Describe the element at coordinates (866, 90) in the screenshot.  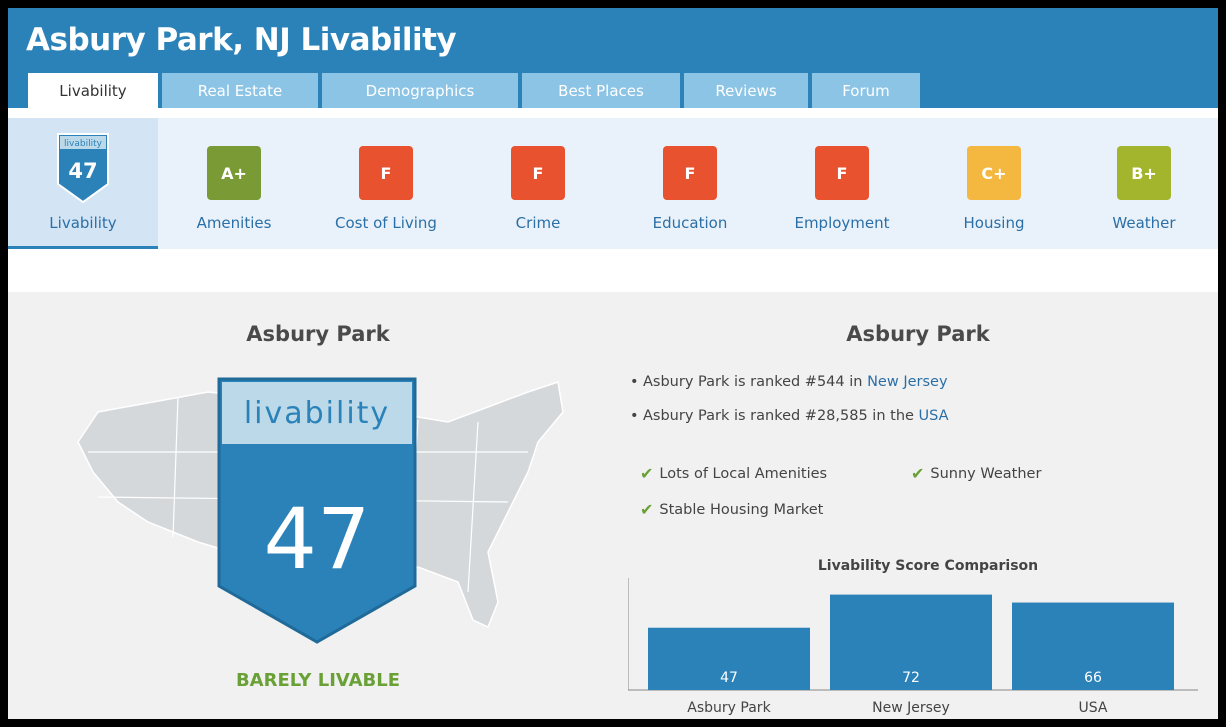
I see `tab-forum: Forum` at that location.